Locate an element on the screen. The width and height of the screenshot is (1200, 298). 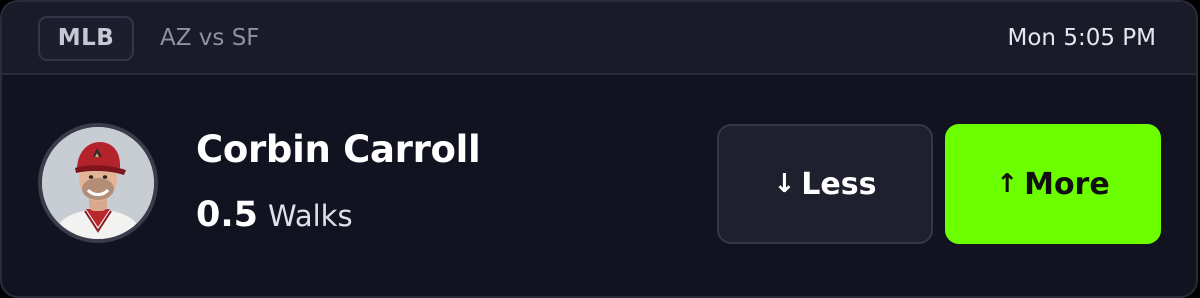
less-label: Less is located at coordinates (839, 184).